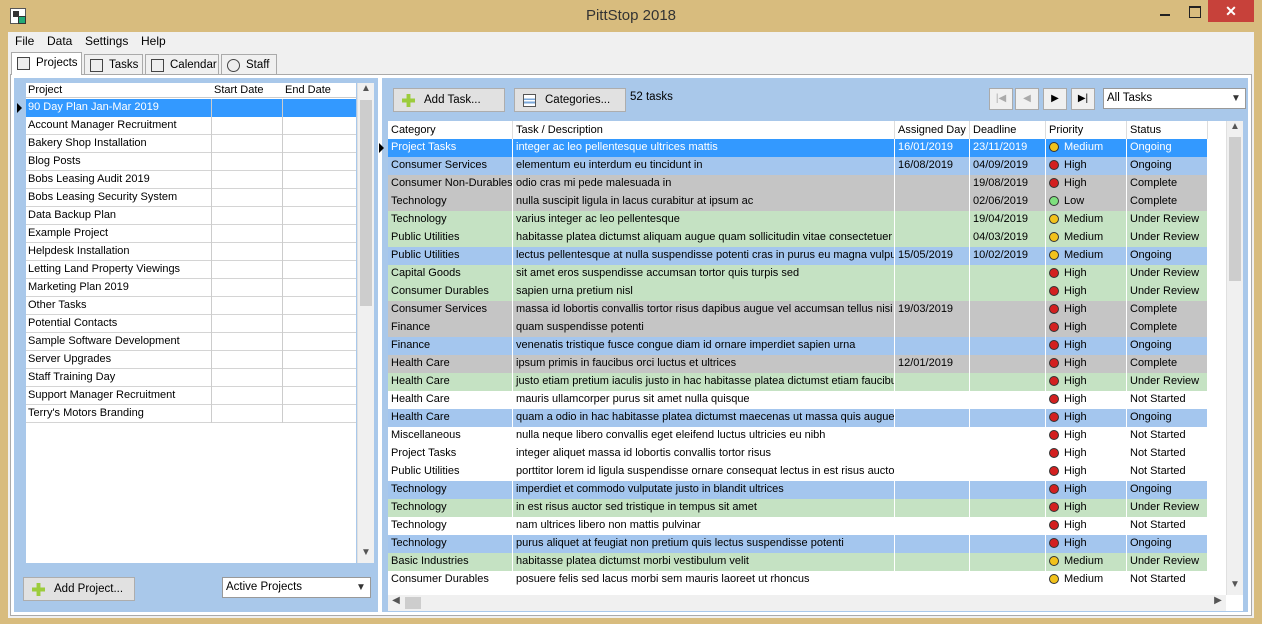 The image size is (1262, 624). Describe the element at coordinates (1165, 11) in the screenshot. I see `minimize-button` at that location.